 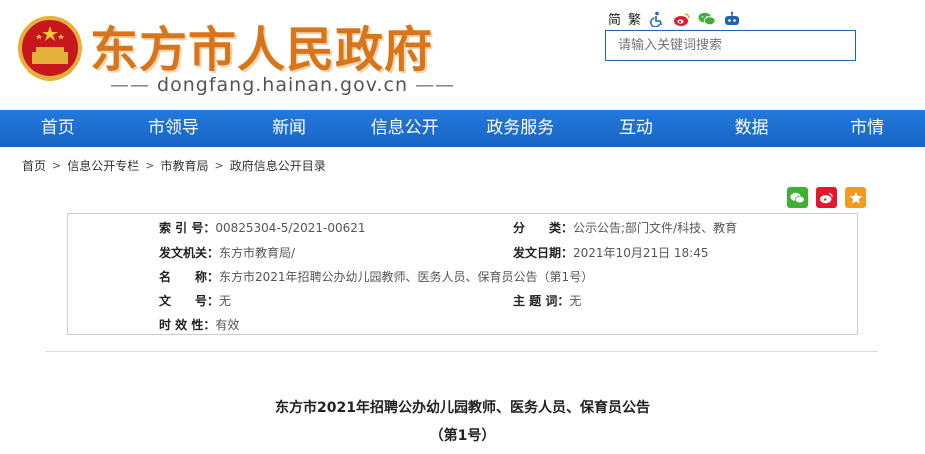 What do you see at coordinates (227, 325) in the screenshot?
I see `info-validity-value: 有效` at bounding box center [227, 325].